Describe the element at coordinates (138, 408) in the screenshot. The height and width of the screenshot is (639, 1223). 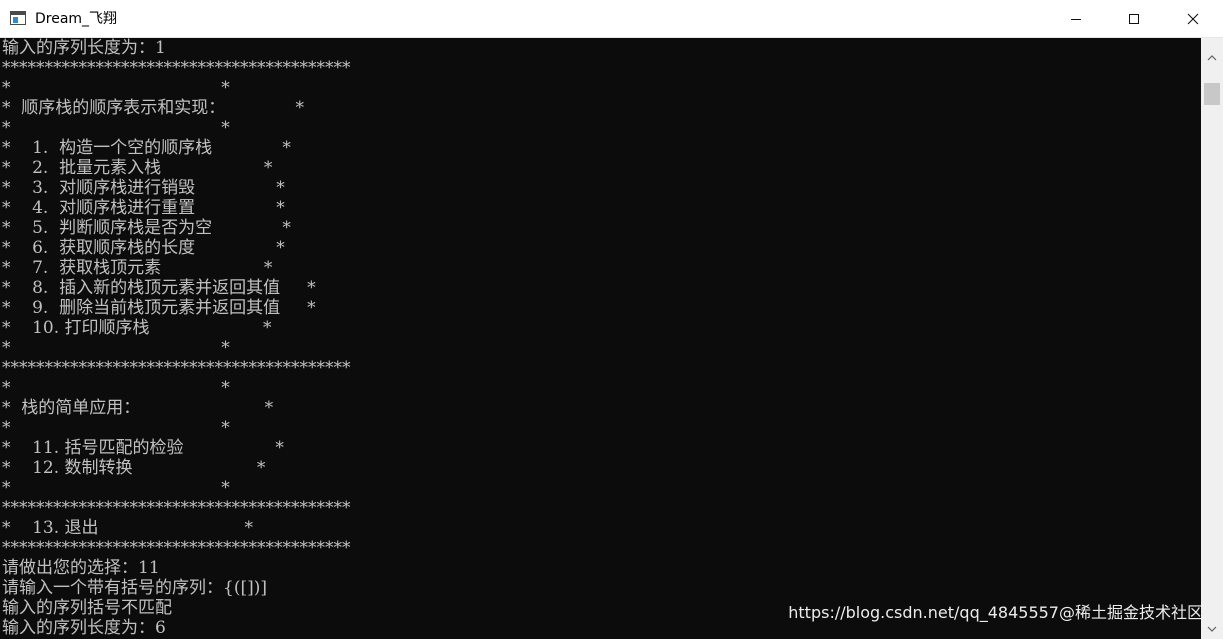
I see `console-line: * 栈的简单应用： *` at that location.